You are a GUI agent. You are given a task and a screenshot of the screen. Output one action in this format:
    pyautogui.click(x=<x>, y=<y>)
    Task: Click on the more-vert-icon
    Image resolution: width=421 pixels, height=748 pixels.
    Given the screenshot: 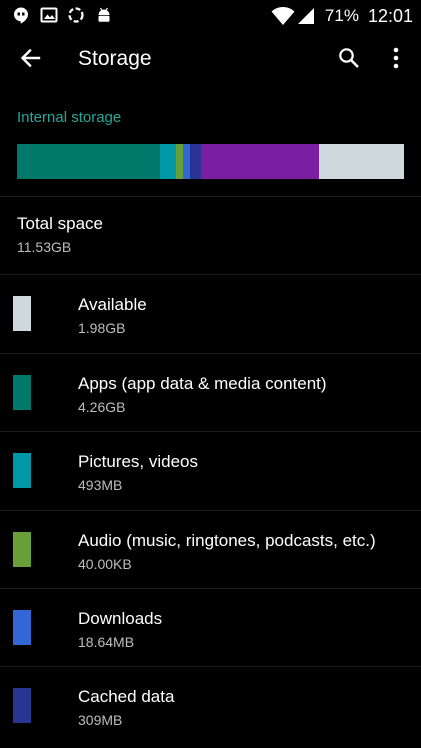 What is the action you would take?
    pyautogui.click(x=396, y=60)
    